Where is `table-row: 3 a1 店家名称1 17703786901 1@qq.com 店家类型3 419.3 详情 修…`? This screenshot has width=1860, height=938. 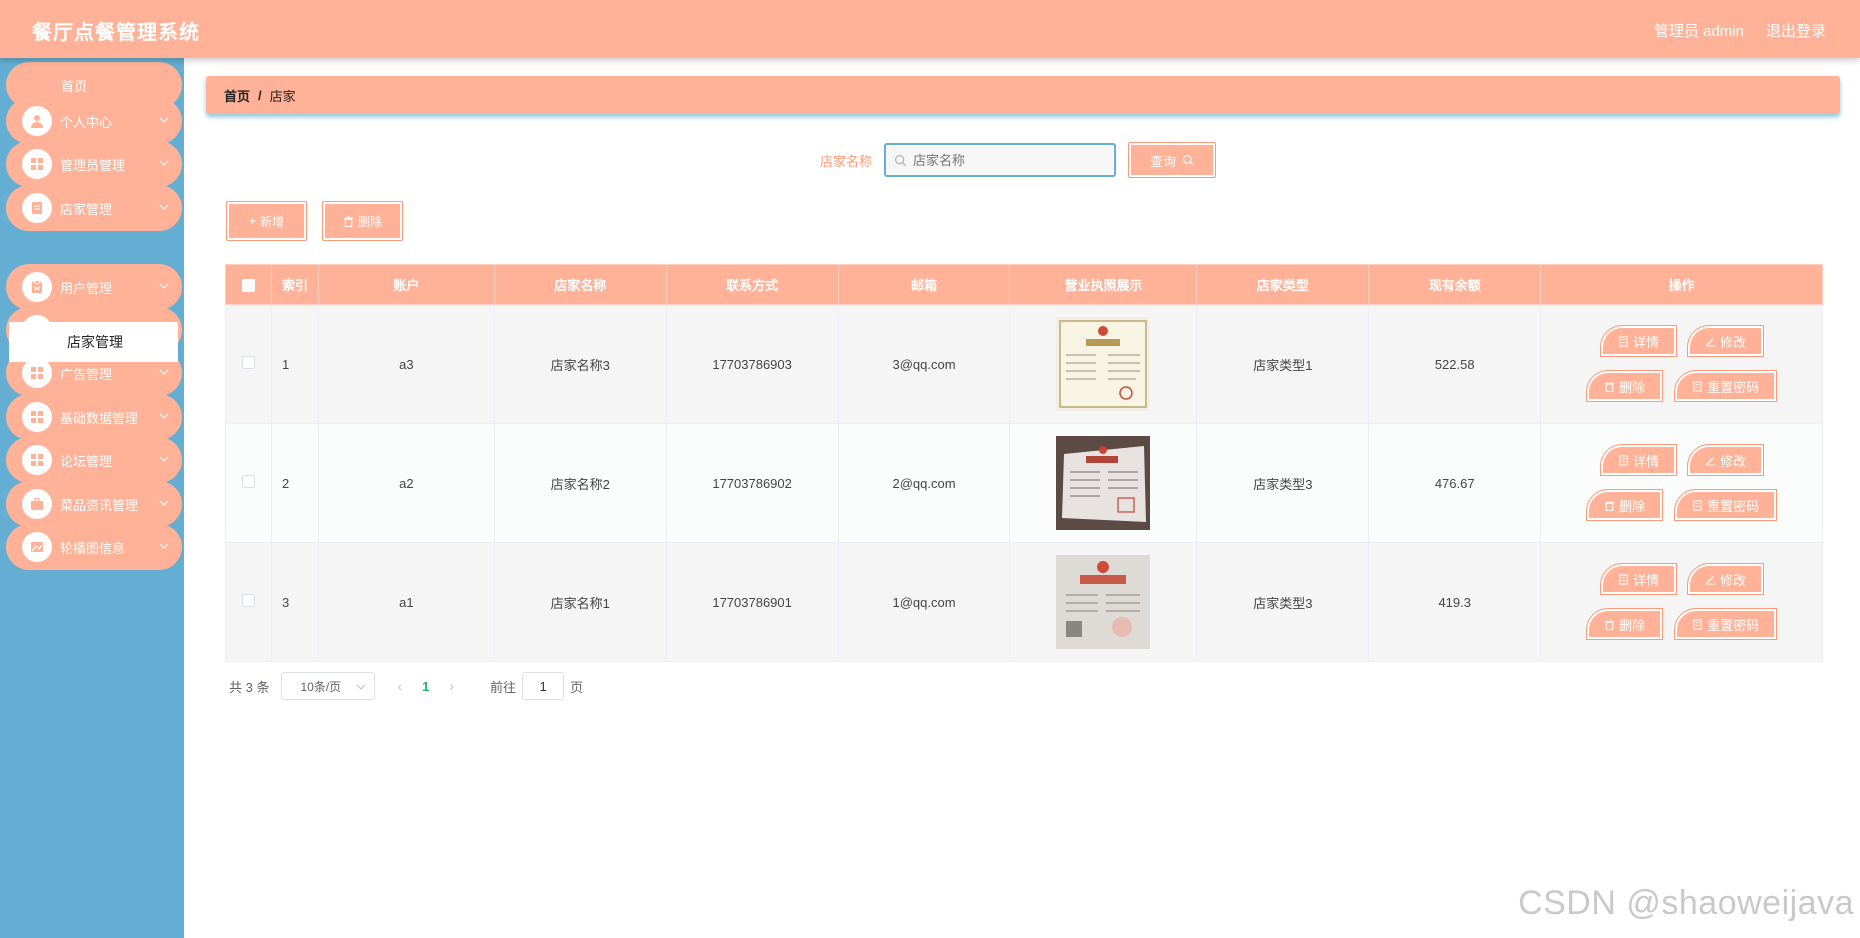
table-row: 3 a1 店家名称1 17703786901 1@qq.com 店家类型3 419.3 详情 修… is located at coordinates (1024, 602).